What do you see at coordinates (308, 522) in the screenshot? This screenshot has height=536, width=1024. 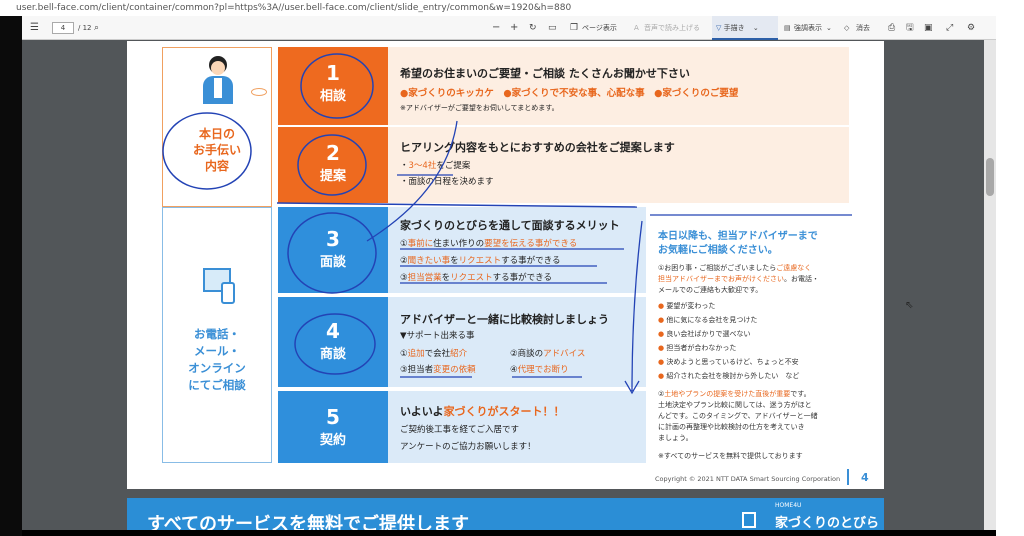 I see `next-slide-banner: すべてのサービスを無料でご提供します` at bounding box center [308, 522].